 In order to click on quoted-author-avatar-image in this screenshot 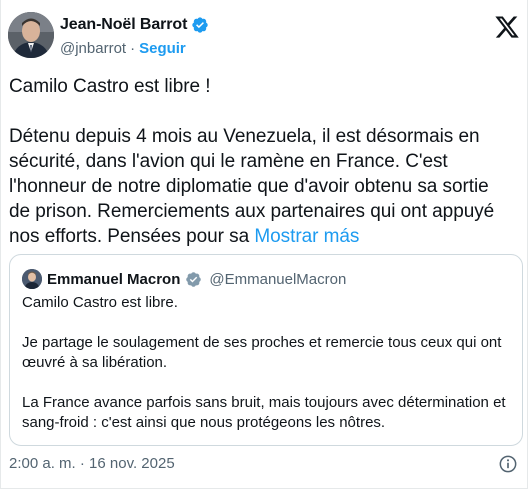, I will do `click(32, 279)`.